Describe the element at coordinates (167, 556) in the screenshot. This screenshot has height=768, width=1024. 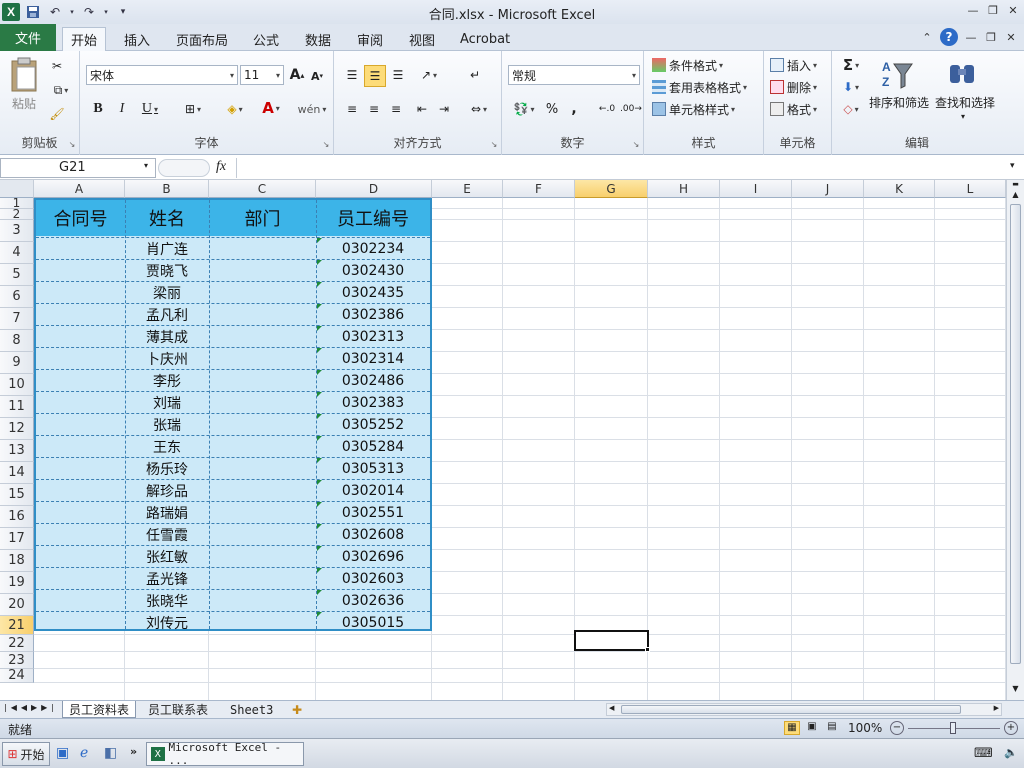
I see `cell-name: 张红敏` at that location.